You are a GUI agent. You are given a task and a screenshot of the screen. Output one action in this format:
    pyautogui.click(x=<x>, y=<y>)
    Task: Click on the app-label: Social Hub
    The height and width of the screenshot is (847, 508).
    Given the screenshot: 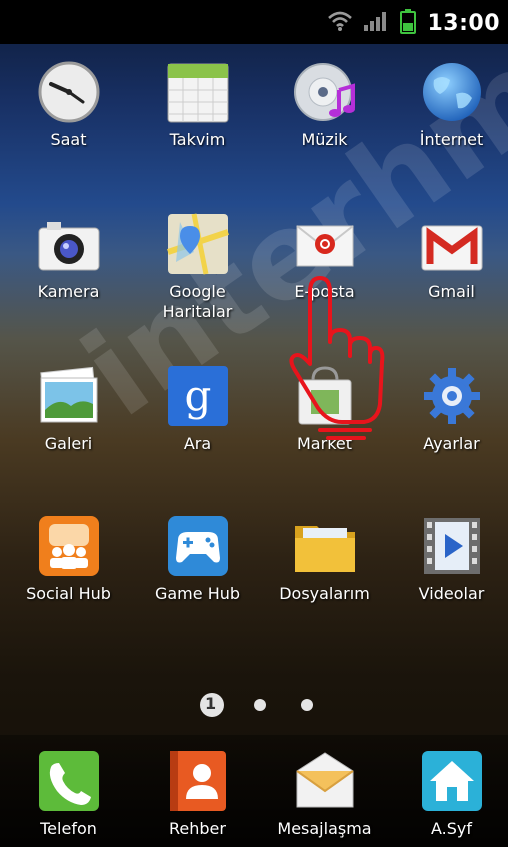 What is the action you would take?
    pyautogui.click(x=68, y=593)
    